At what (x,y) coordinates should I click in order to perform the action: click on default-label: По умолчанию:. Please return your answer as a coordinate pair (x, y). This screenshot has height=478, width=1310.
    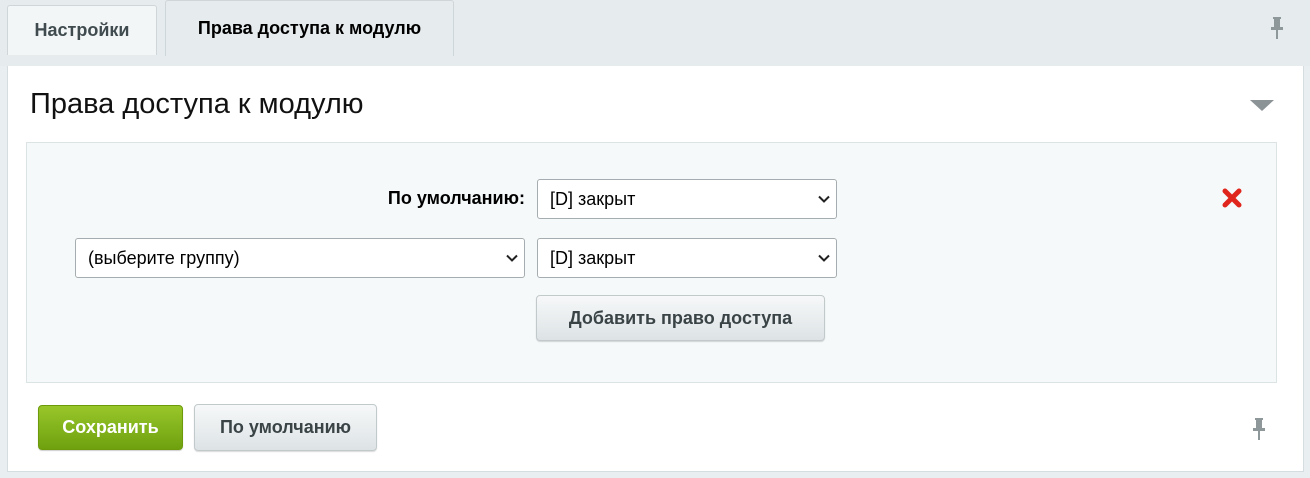
    Looking at the image, I should click on (456, 198).